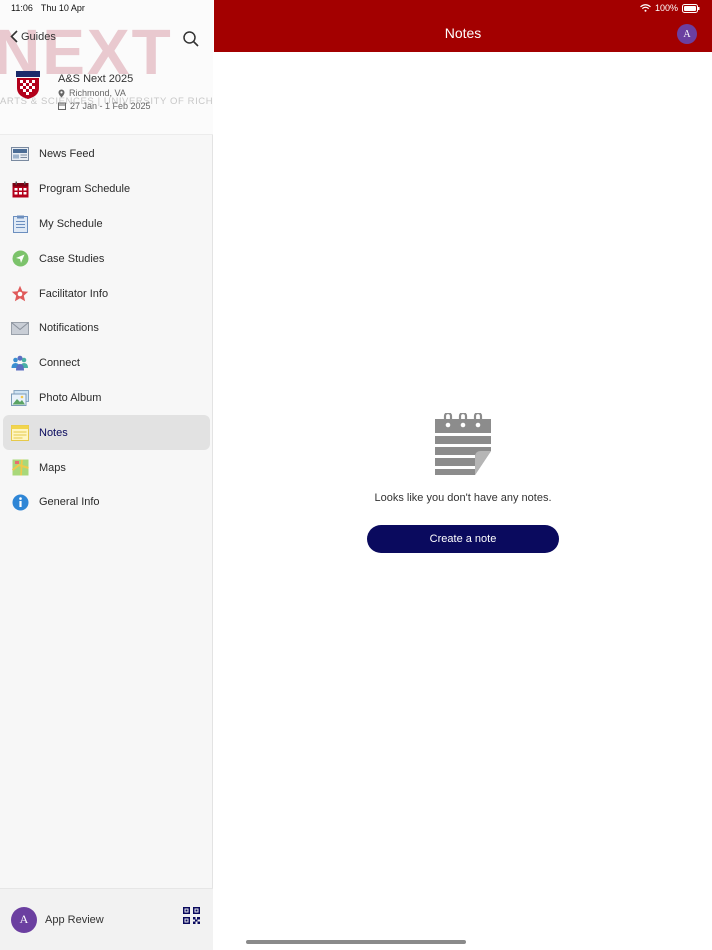 The height and width of the screenshot is (950, 712). What do you see at coordinates (110, 106) in the screenshot?
I see `event-dates-text: 27 Jan - 1 Feb 2025` at bounding box center [110, 106].